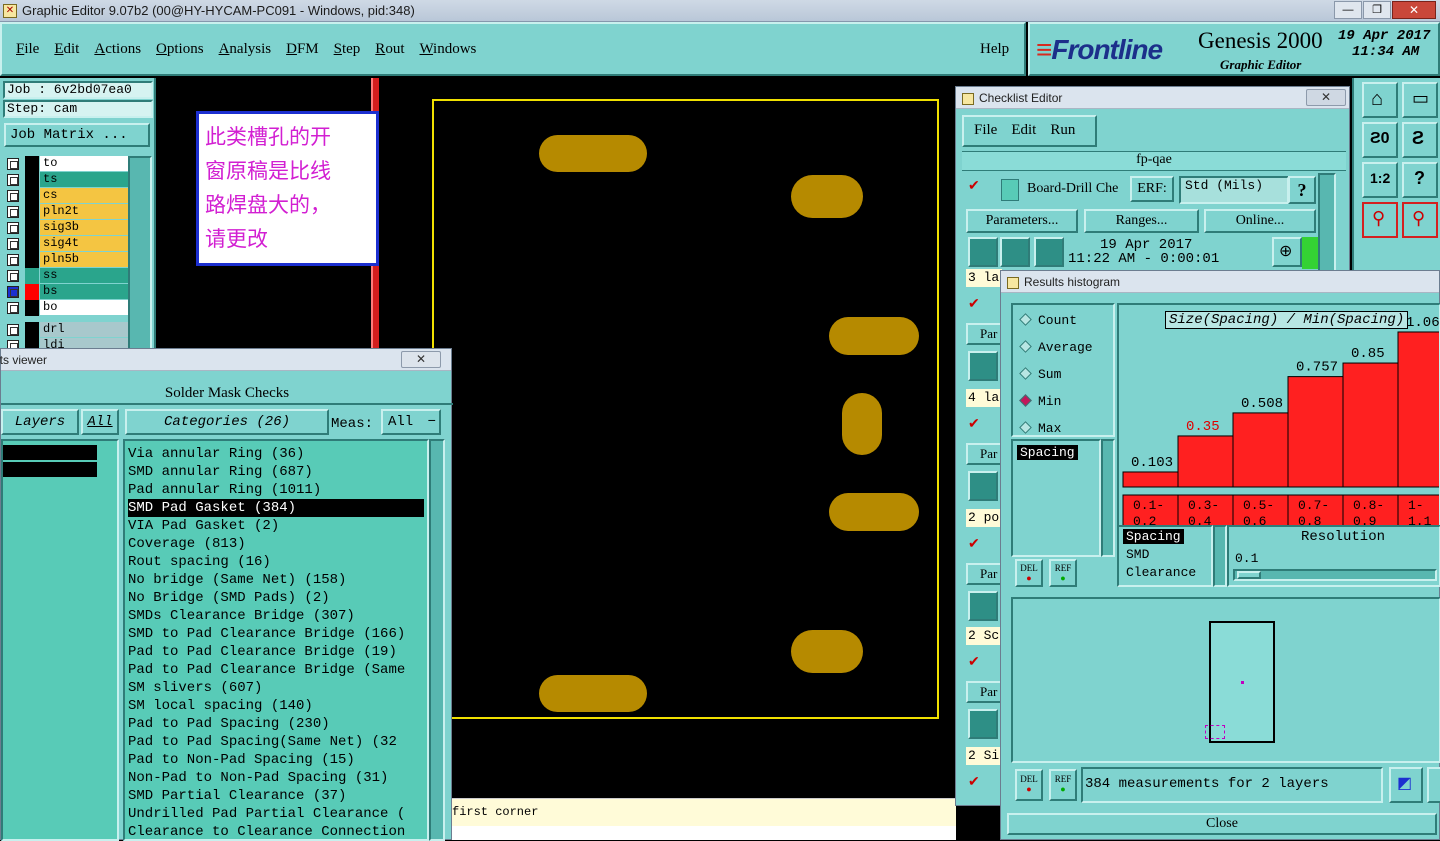 This screenshot has height=841, width=1440. I want to click on mode-radio-sum: Sum, so click(1040, 374).